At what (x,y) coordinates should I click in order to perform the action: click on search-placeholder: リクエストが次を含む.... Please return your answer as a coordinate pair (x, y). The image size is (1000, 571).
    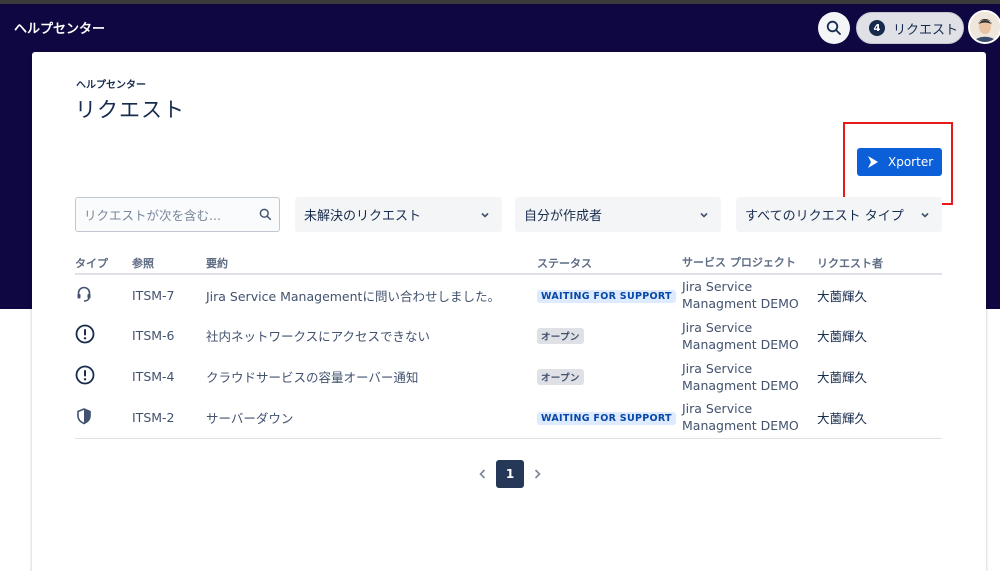
    Looking at the image, I should click on (152, 215).